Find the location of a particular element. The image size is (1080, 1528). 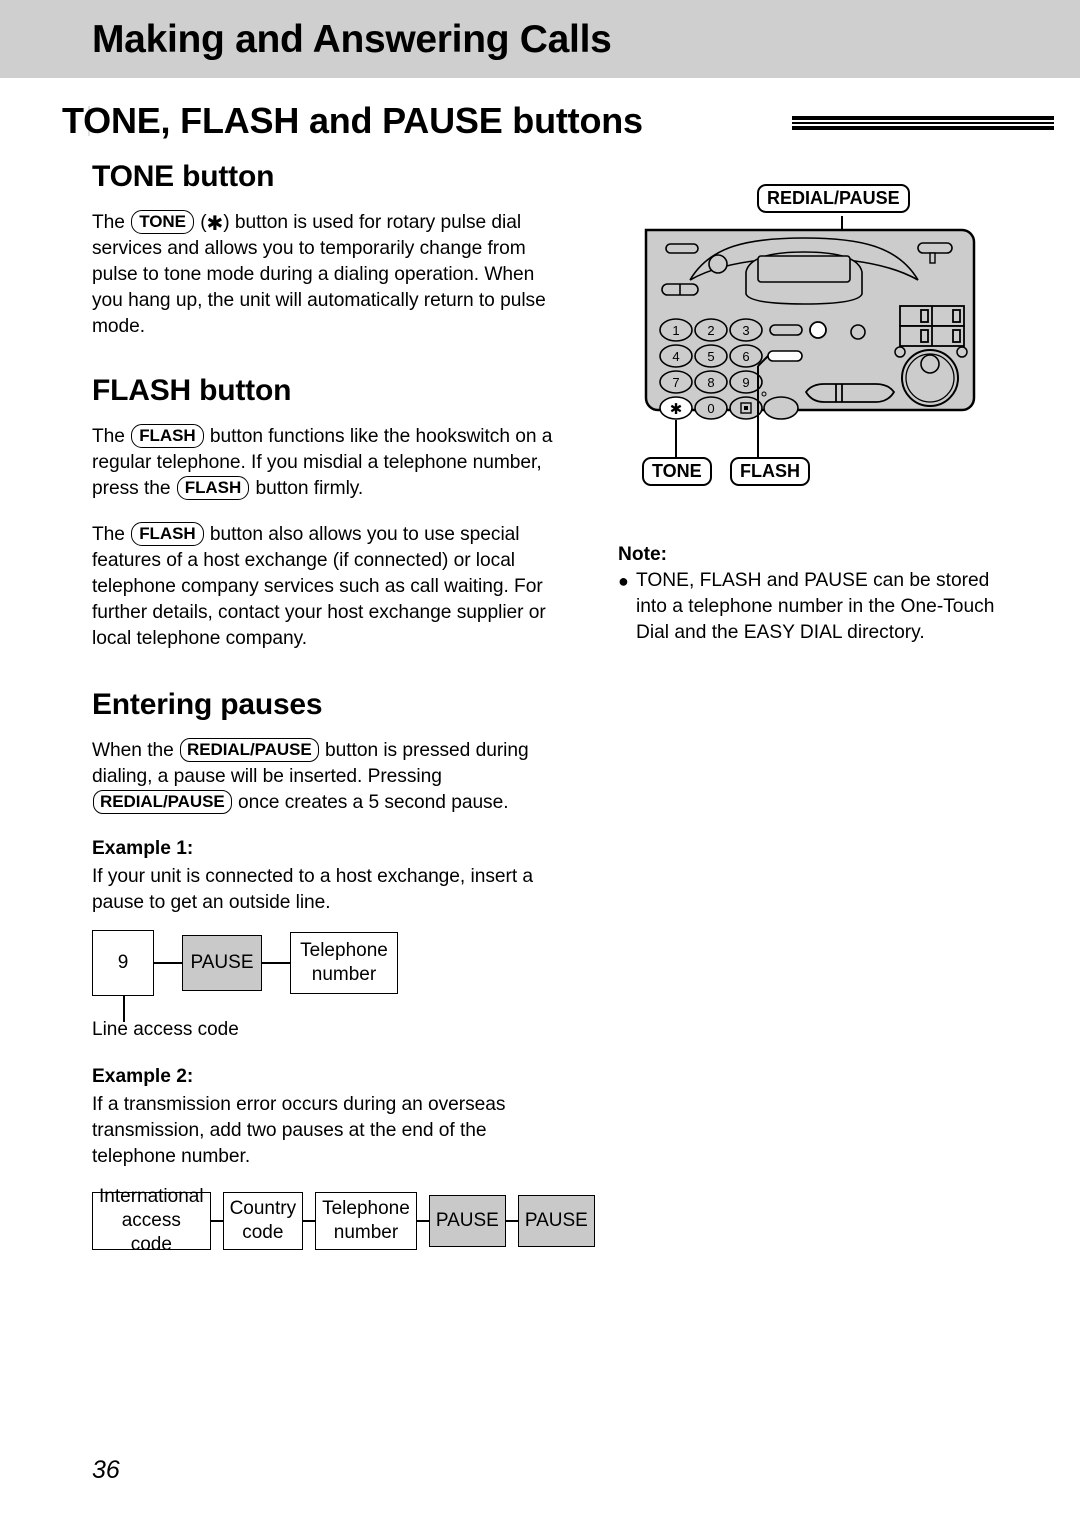

pauses-section-heading: Entering pauses is located at coordinates (207, 704).